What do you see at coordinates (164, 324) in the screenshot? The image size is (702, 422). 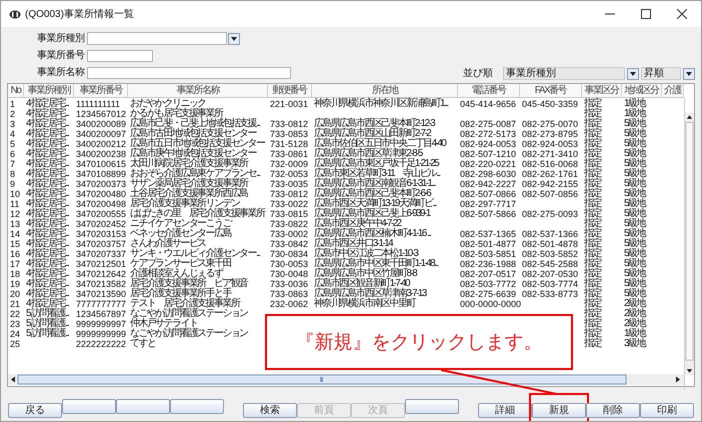 I see `table-cell-text: 仲木戸サテライト` at bounding box center [164, 324].